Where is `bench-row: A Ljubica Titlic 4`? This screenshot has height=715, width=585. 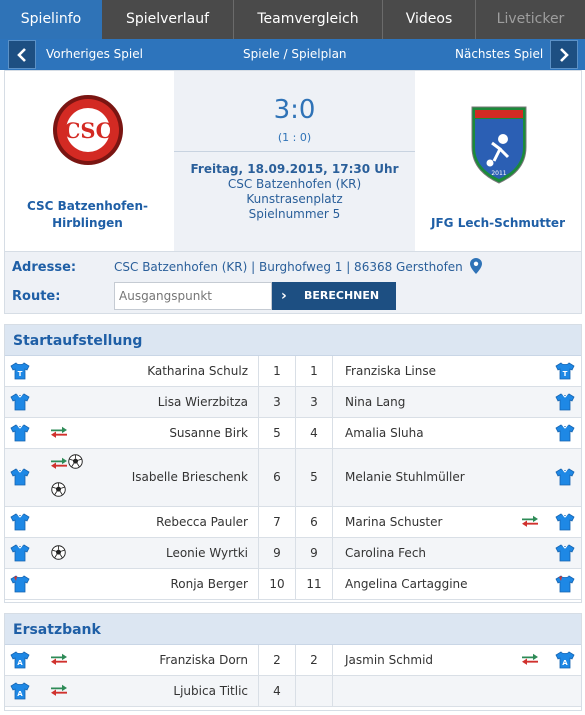 bench-row: A Ljubica Titlic 4 is located at coordinates (293, 691).